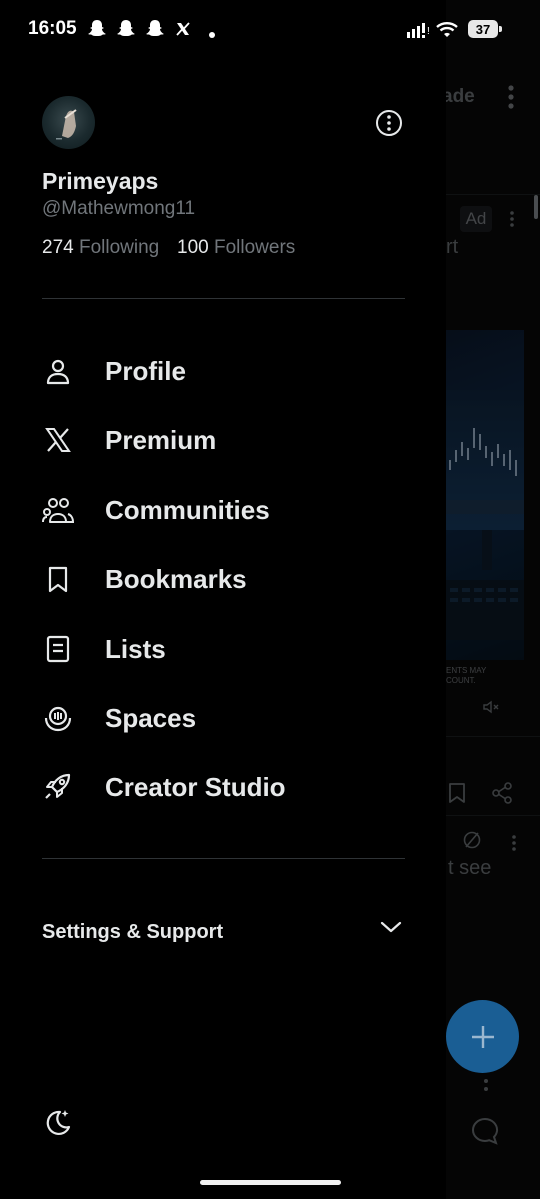  What do you see at coordinates (58, 247) in the screenshot?
I see `following-count: 274` at bounding box center [58, 247].